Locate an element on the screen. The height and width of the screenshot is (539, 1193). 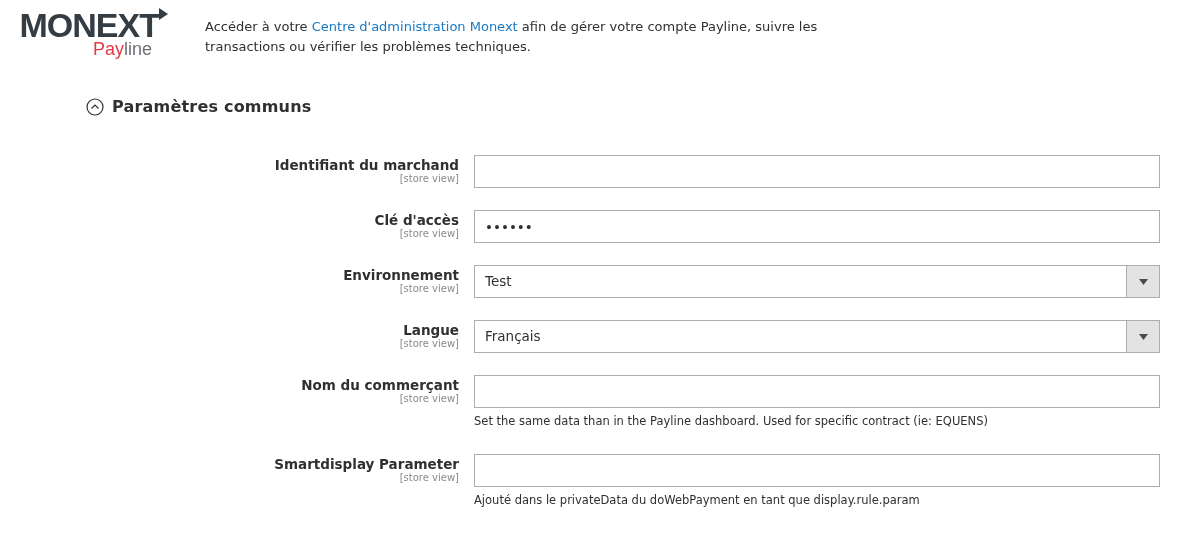
product-name: Payline is located at coordinates (122, 49).